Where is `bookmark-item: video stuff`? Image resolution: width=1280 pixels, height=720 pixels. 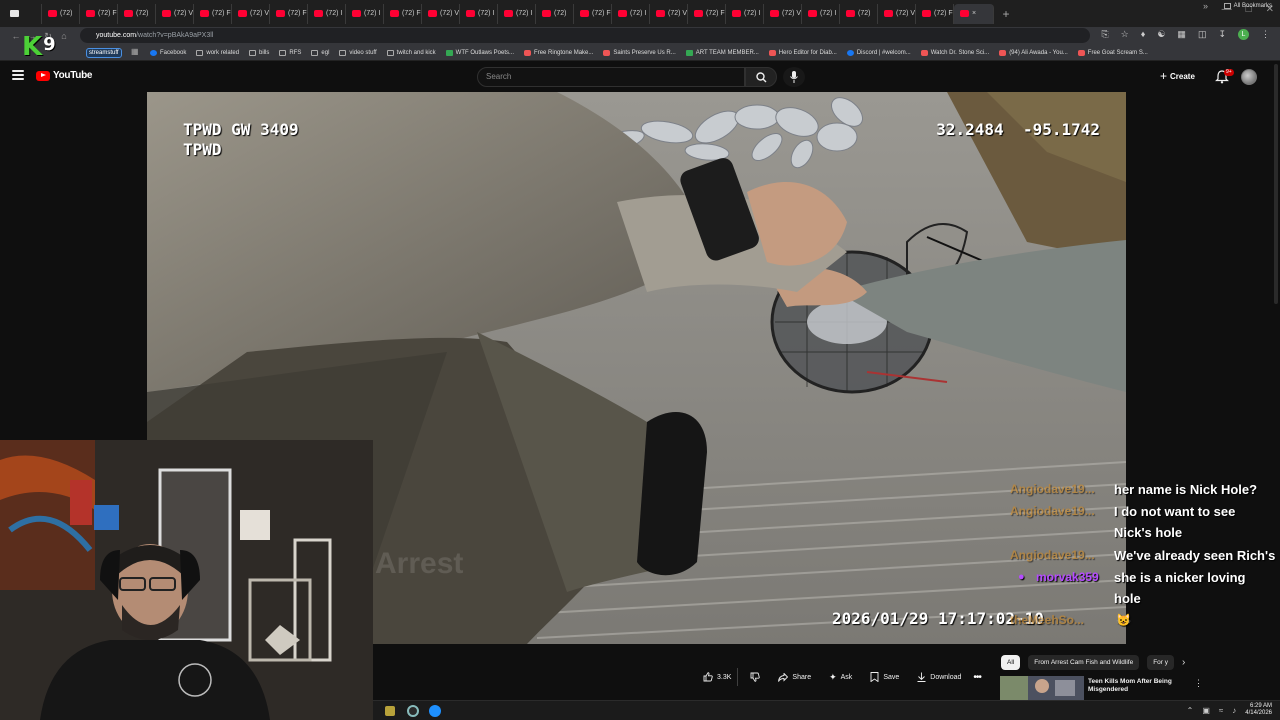
bookmark-item: video stuff is located at coordinates (358, 52).